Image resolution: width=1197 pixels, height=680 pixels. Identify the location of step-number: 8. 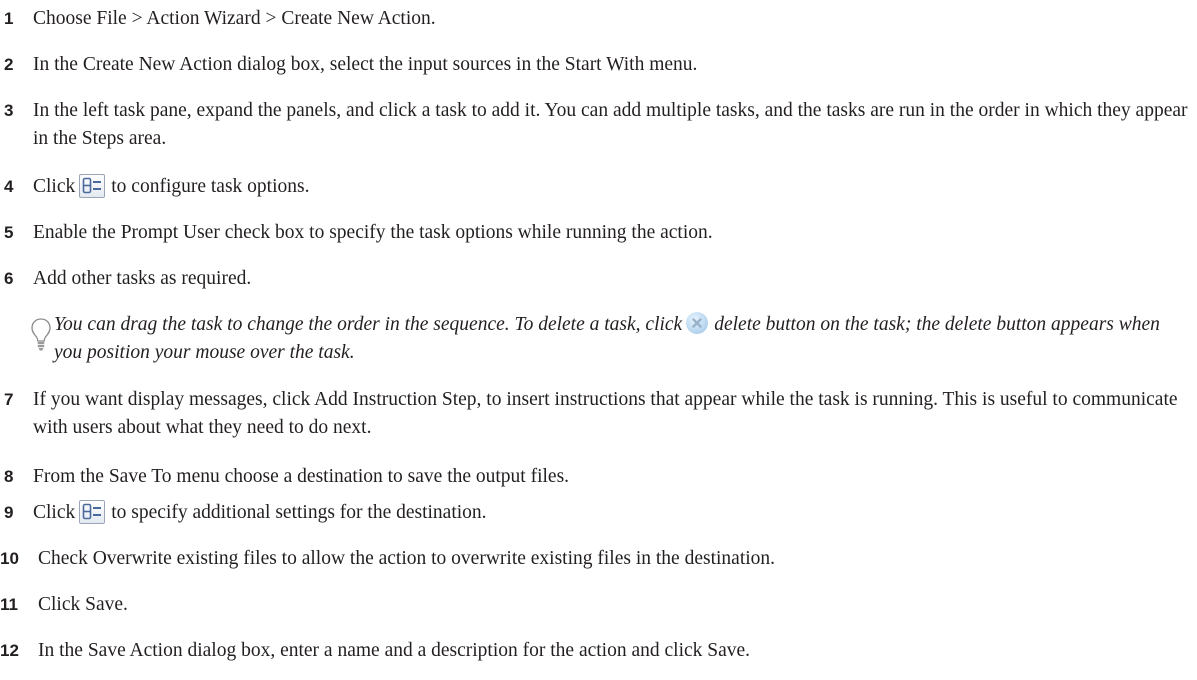
(9, 476).